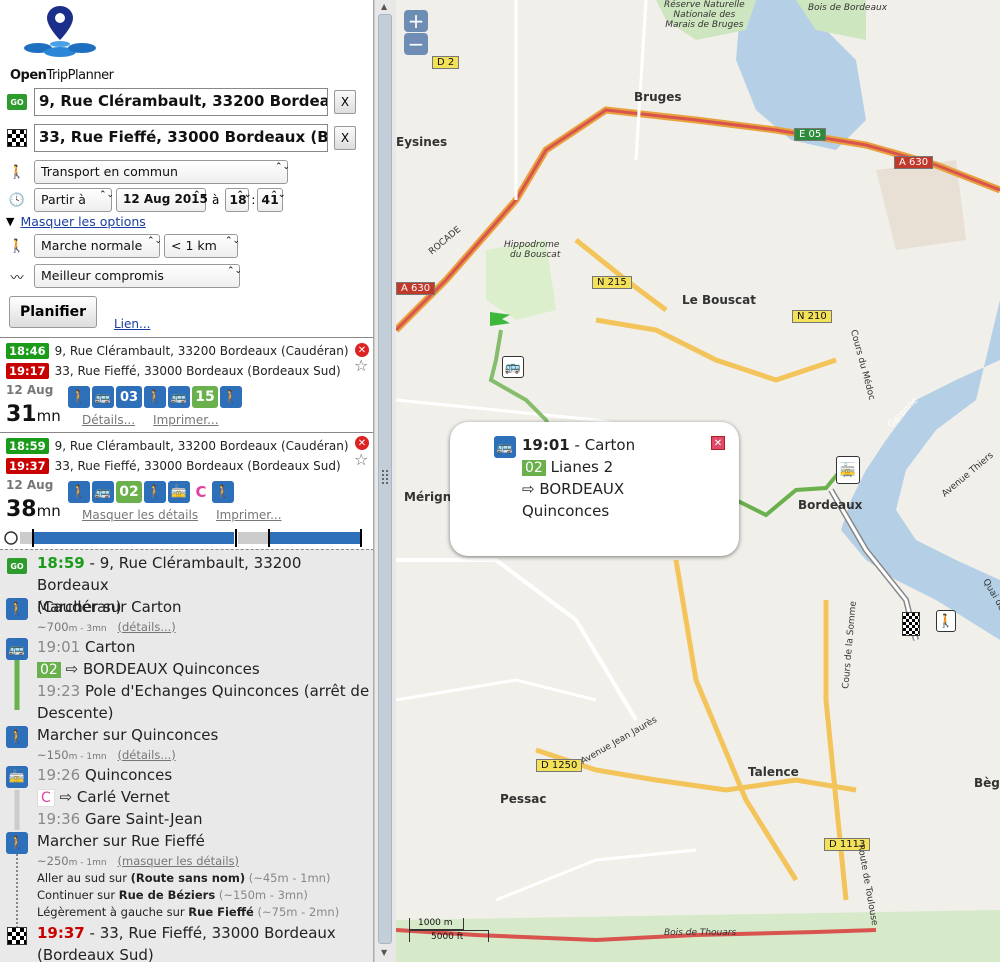  I want to click on label-bois-bordeaux: Bois de Bordeaux, so click(848, 8).